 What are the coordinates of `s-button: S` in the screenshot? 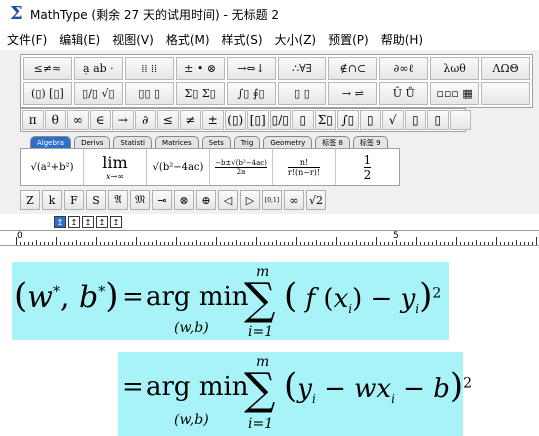 It's located at (96, 200).